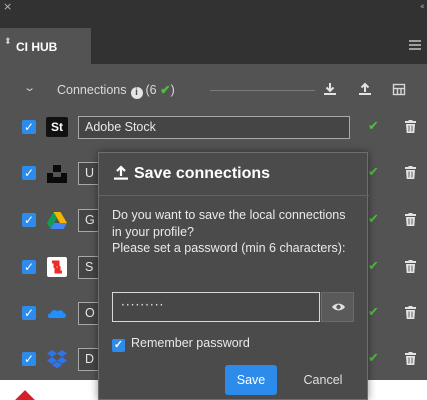  I want to click on dialog-title-text: Save connections, so click(202, 173).